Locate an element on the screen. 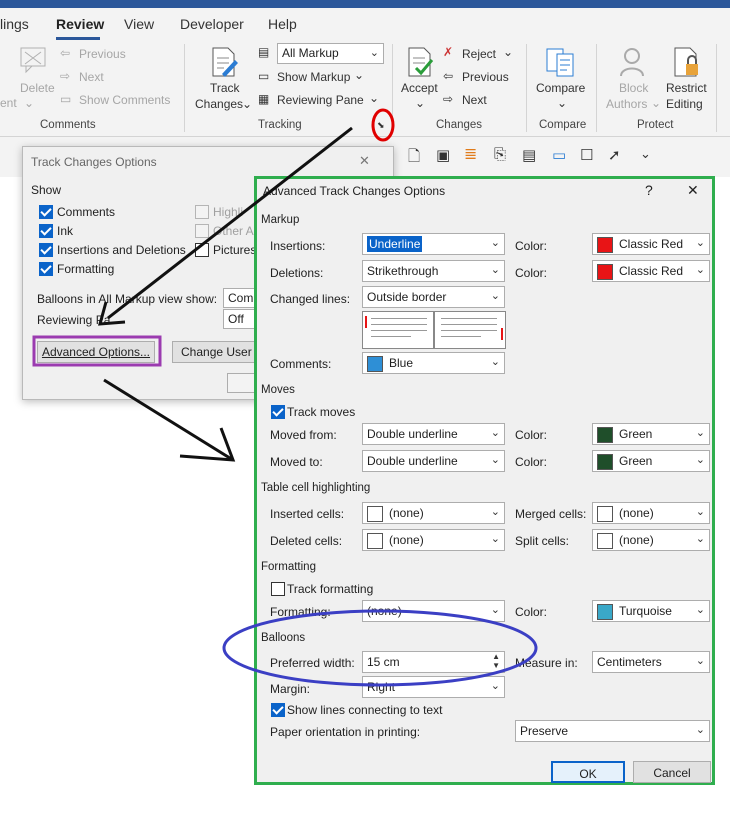 The height and width of the screenshot is (830, 730). blue-ellipse-annotation is located at coordinates (380, 648).